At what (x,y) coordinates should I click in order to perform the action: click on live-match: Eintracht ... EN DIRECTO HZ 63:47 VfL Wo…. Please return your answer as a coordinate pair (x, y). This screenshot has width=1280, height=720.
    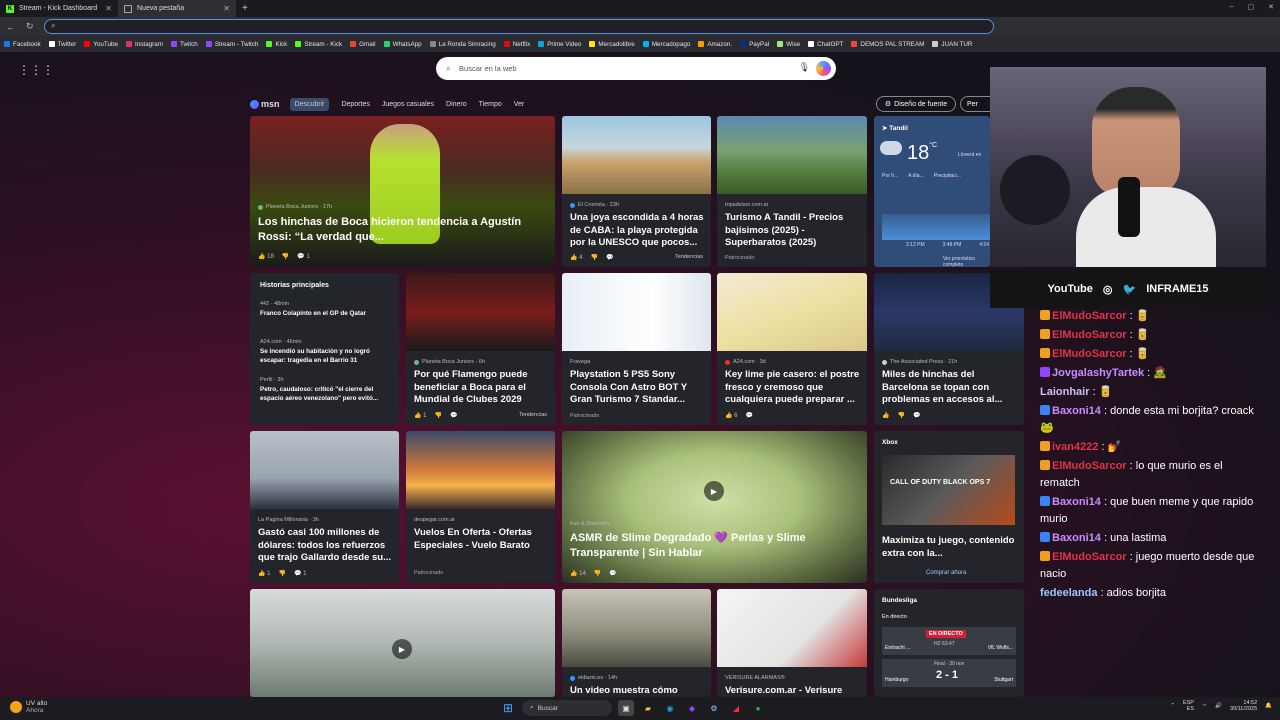
    Looking at the image, I should click on (949, 641).